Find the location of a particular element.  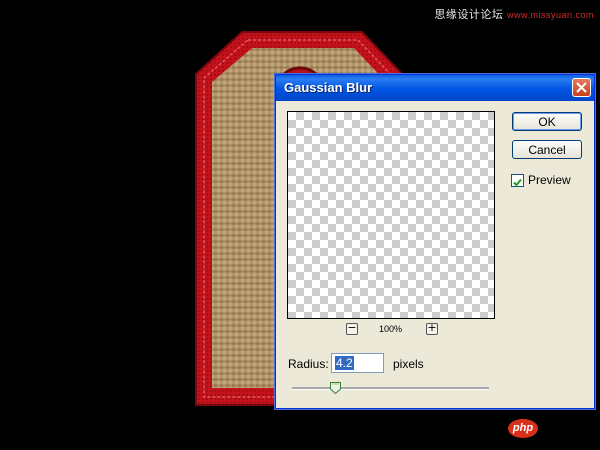

watermark-url: www.missyuan.com is located at coordinates (550, 15).